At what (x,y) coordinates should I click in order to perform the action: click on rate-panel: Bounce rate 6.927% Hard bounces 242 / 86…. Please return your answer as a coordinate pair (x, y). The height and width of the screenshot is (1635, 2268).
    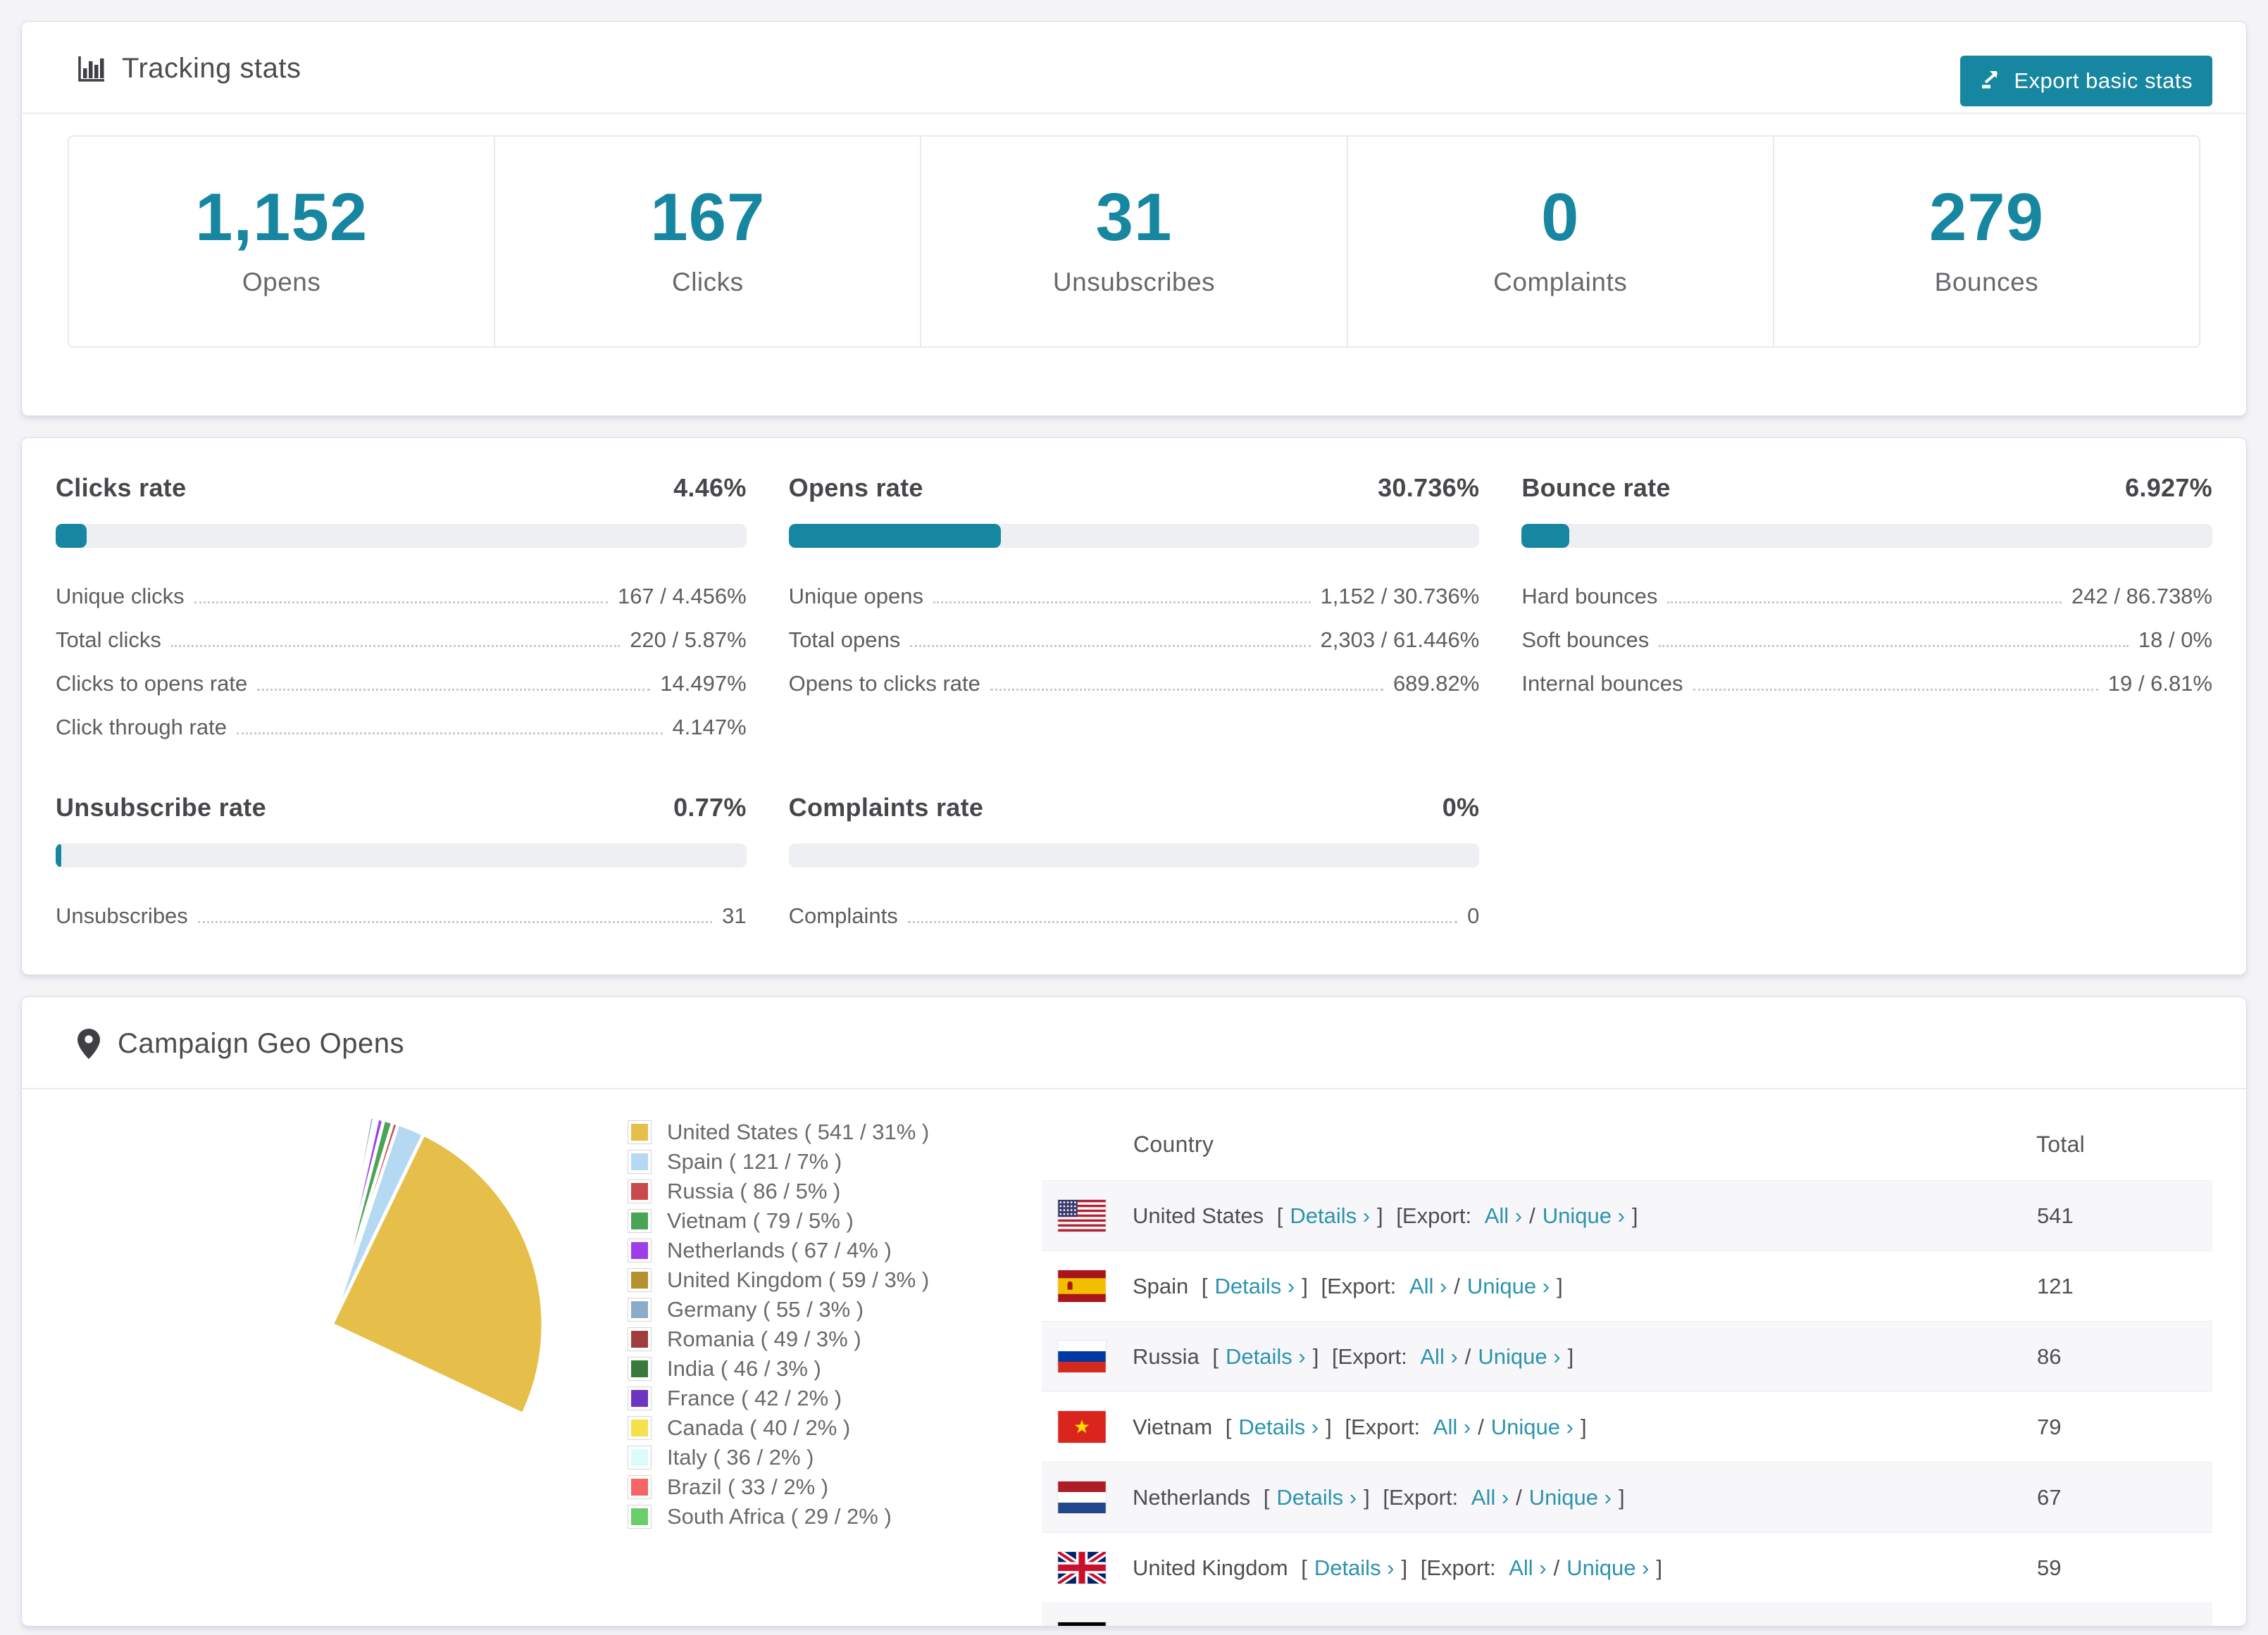
    Looking at the image, I should click on (1867, 611).